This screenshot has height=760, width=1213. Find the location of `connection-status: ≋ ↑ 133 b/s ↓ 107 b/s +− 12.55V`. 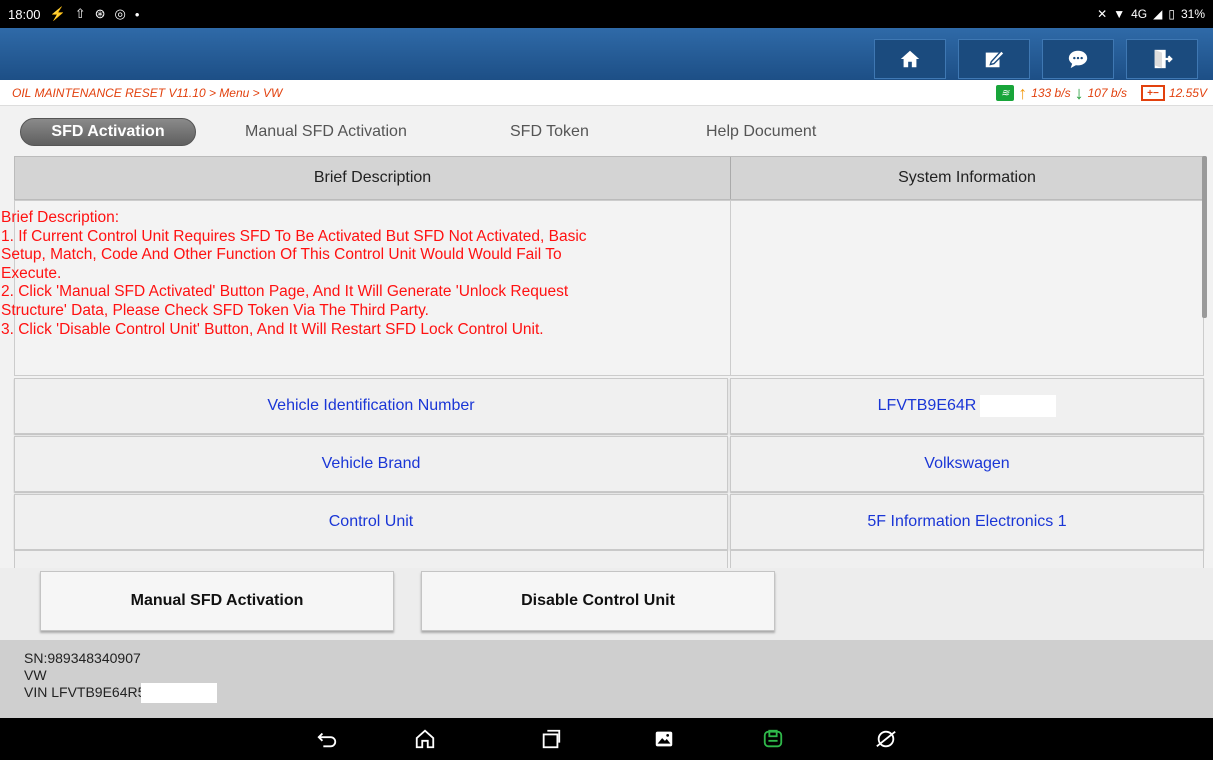

connection-status: ≋ ↑ 133 b/s ↓ 107 b/s +− 12.55V is located at coordinates (1101, 93).